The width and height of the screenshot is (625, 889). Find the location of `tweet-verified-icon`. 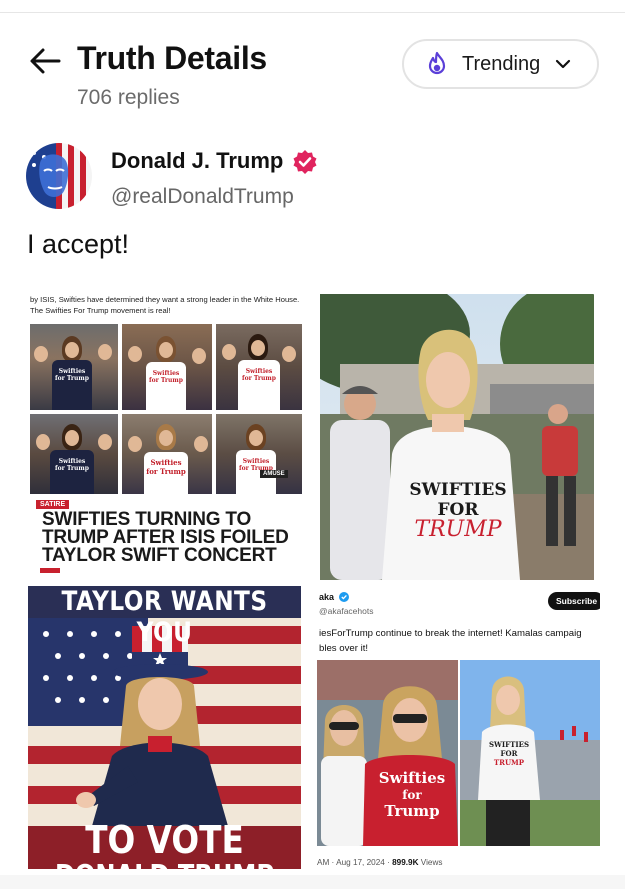

tweet-verified-icon is located at coordinates (344, 597).